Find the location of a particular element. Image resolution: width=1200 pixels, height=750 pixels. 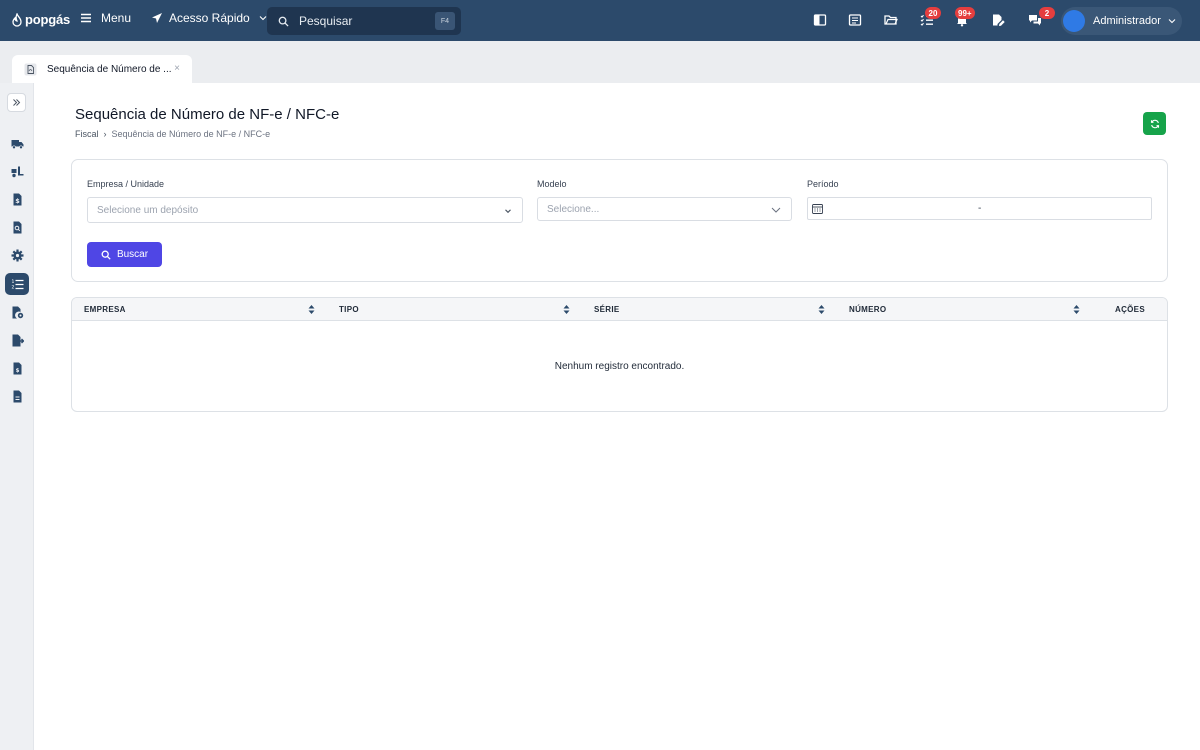

dollar-file-icon: $ is located at coordinates (17, 199).